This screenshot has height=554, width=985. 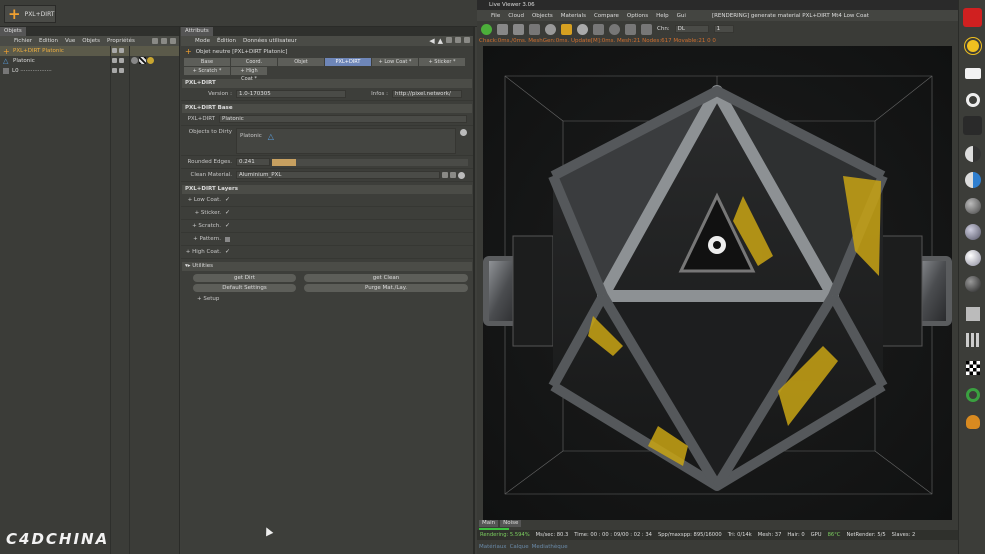 What do you see at coordinates (164, 41) in the screenshot?
I see `filter-icon` at bounding box center [164, 41].